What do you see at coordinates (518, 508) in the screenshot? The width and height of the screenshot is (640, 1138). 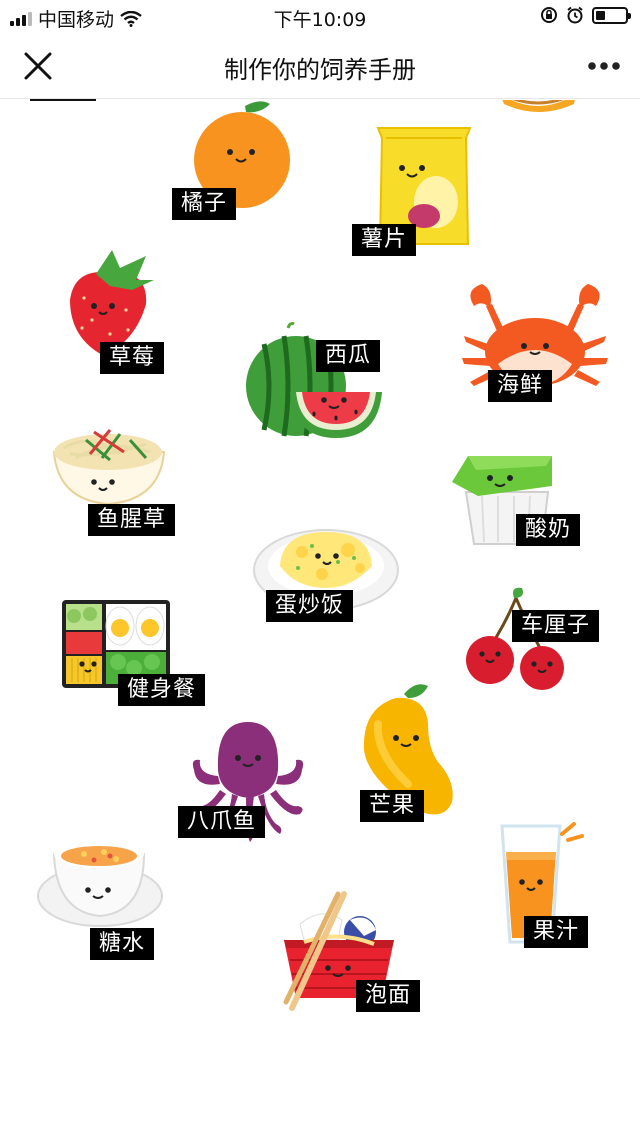 I see `food-item-yogurt: 酸奶` at bounding box center [518, 508].